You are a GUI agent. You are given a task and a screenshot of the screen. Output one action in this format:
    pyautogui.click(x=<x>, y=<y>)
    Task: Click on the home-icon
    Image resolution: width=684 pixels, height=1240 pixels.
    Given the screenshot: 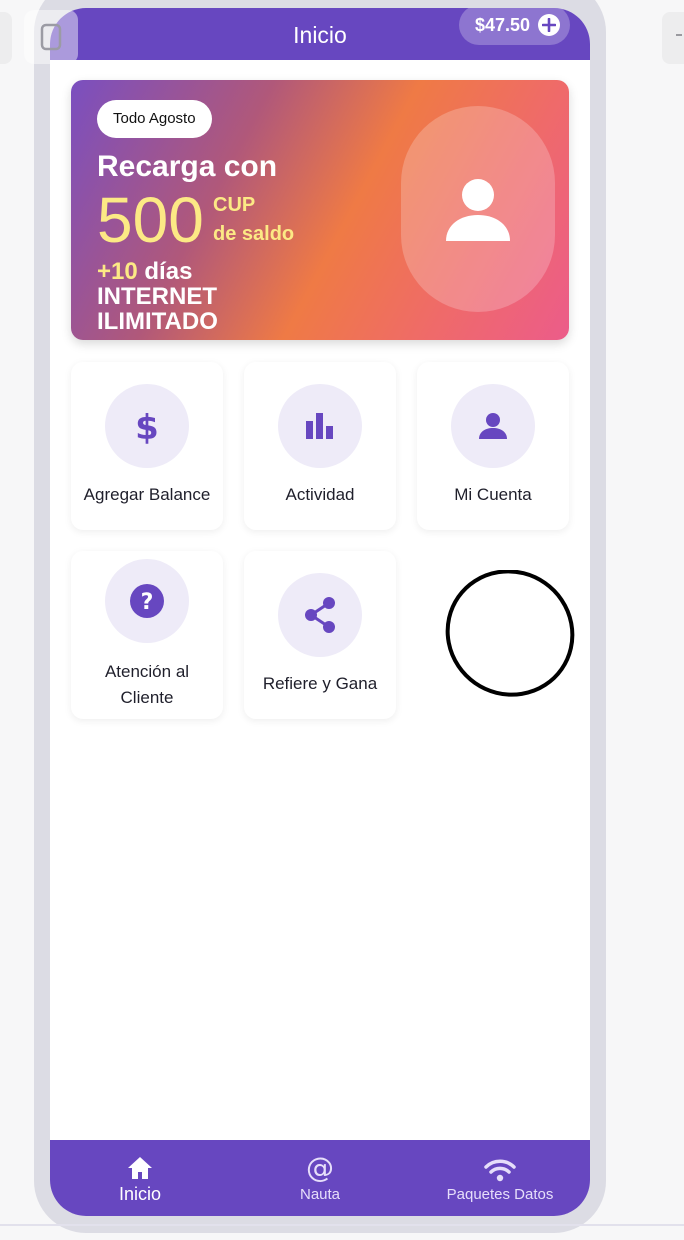 What is the action you would take?
    pyautogui.click(x=140, y=1166)
    